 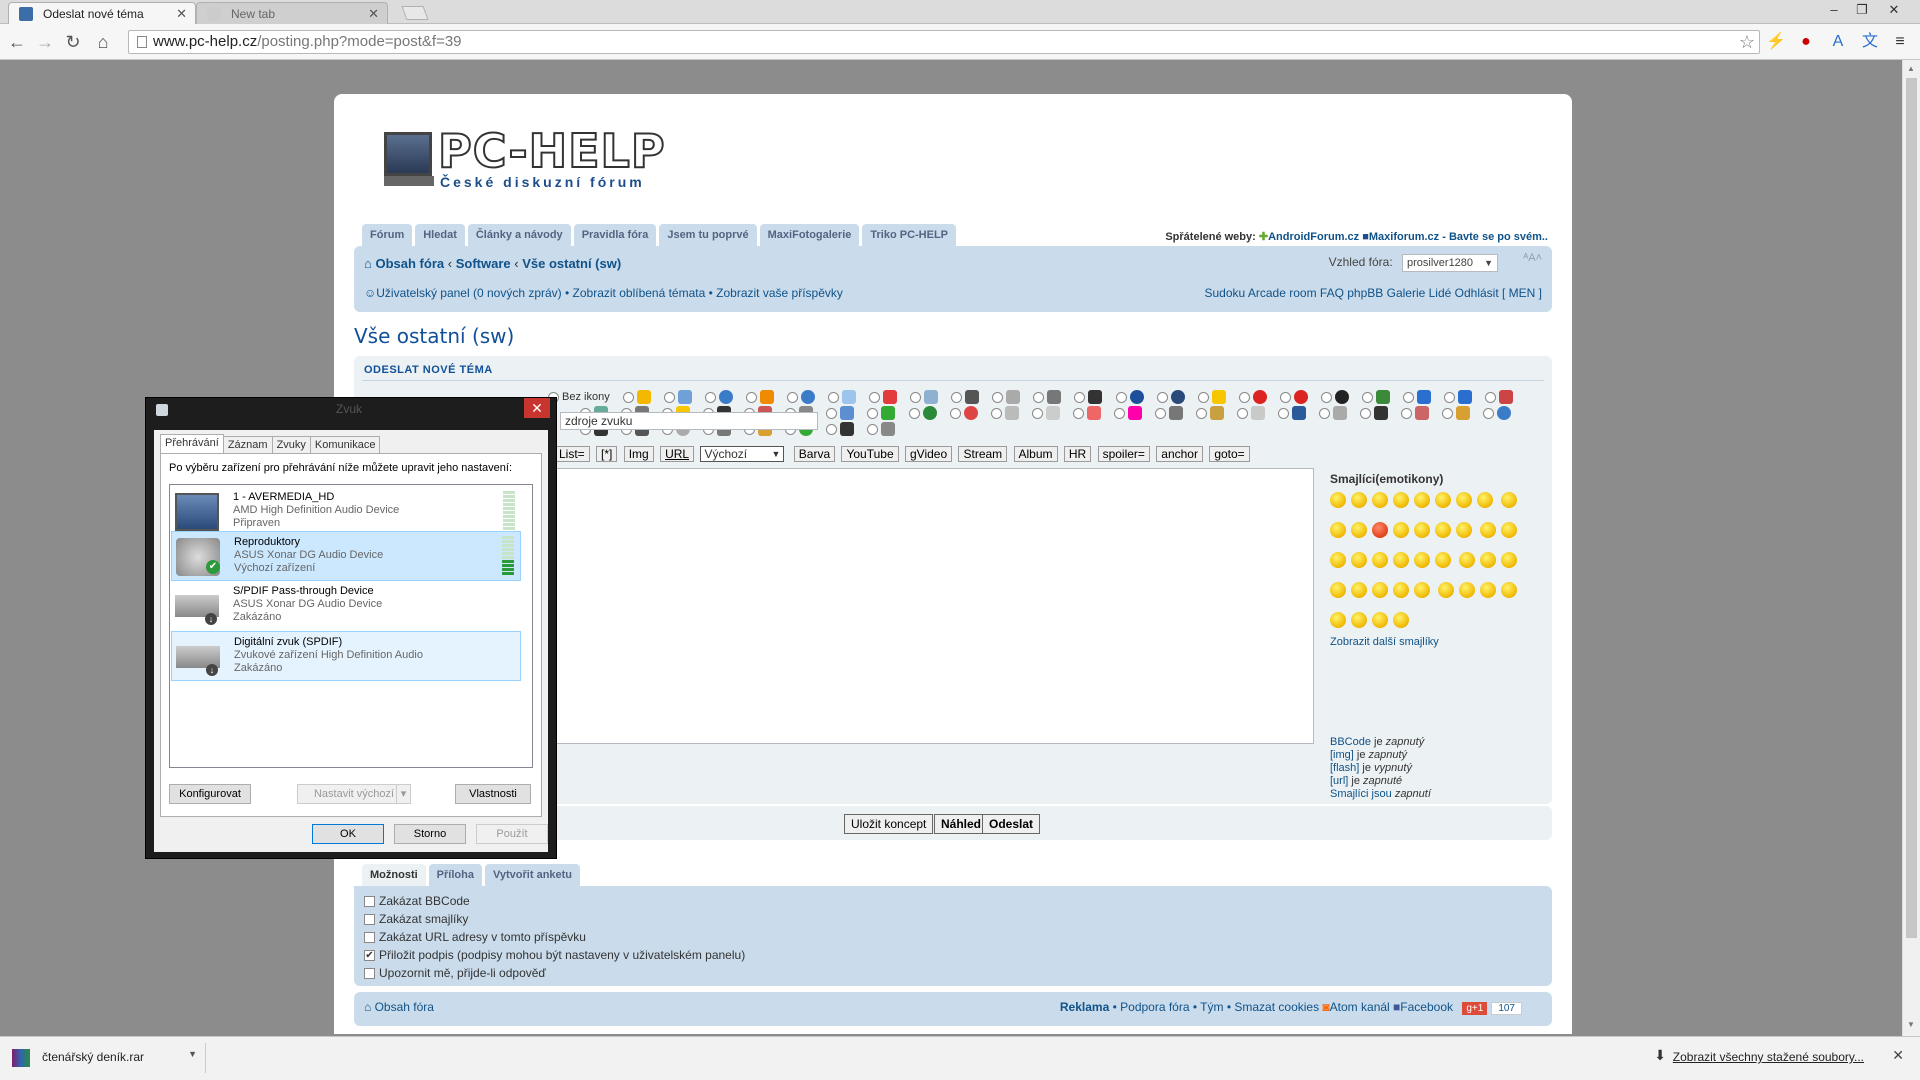 What do you see at coordinates (1900, 42) in the screenshot?
I see `menu-icon: ≡` at bounding box center [1900, 42].